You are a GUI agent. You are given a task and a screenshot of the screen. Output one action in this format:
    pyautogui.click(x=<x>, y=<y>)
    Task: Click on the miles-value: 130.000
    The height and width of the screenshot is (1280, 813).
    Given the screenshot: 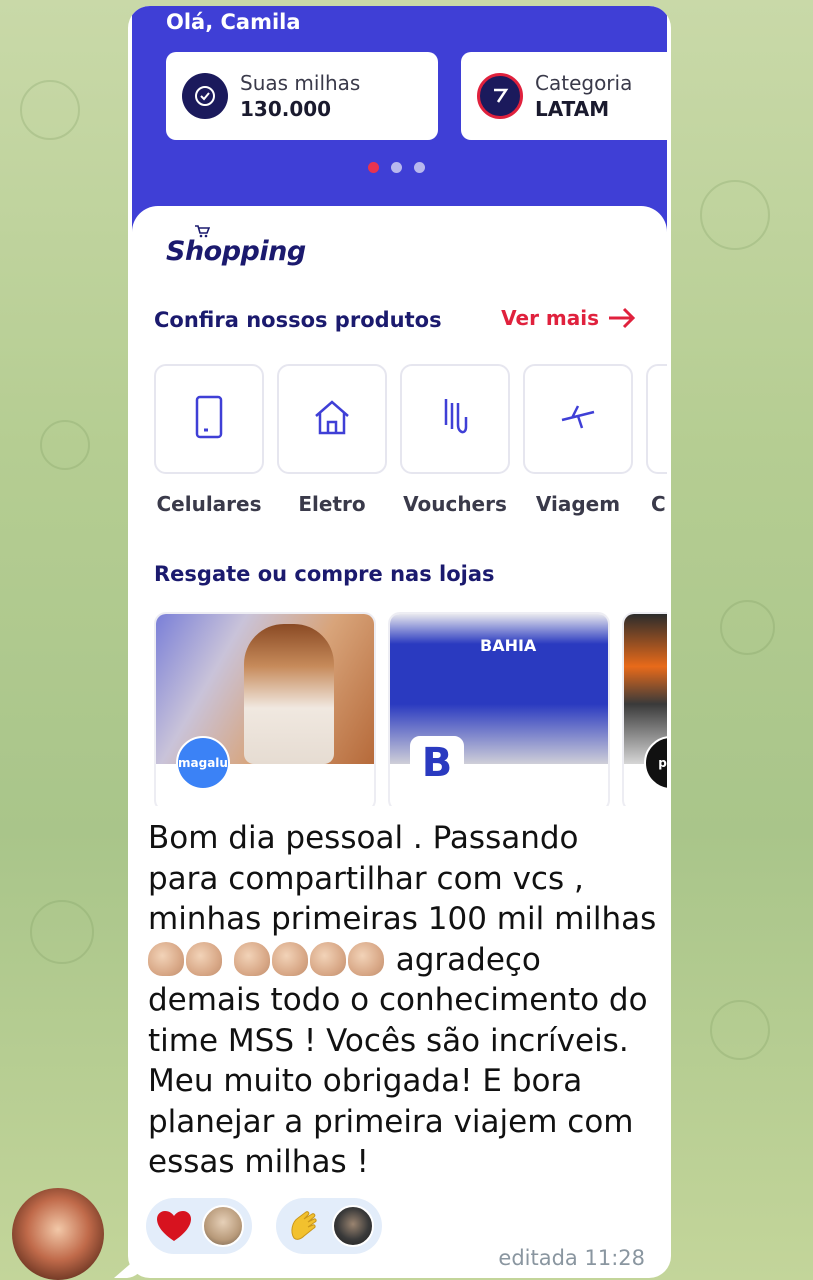 What is the action you would take?
    pyautogui.click(x=286, y=109)
    